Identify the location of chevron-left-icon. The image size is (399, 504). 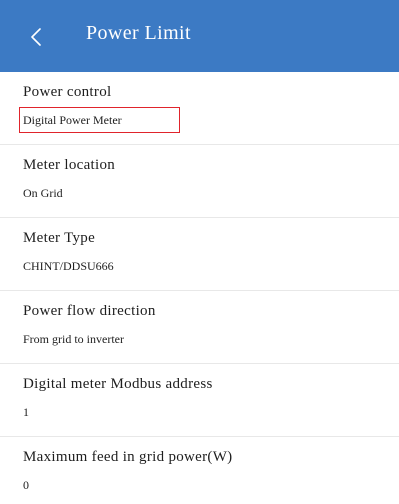
(36, 37).